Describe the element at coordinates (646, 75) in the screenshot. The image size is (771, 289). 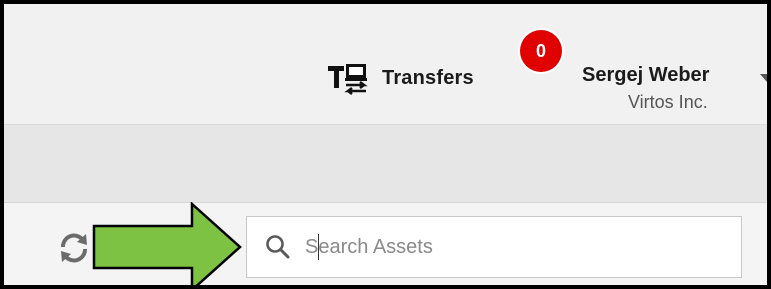
I see `user-name: Sergej Weber` at that location.